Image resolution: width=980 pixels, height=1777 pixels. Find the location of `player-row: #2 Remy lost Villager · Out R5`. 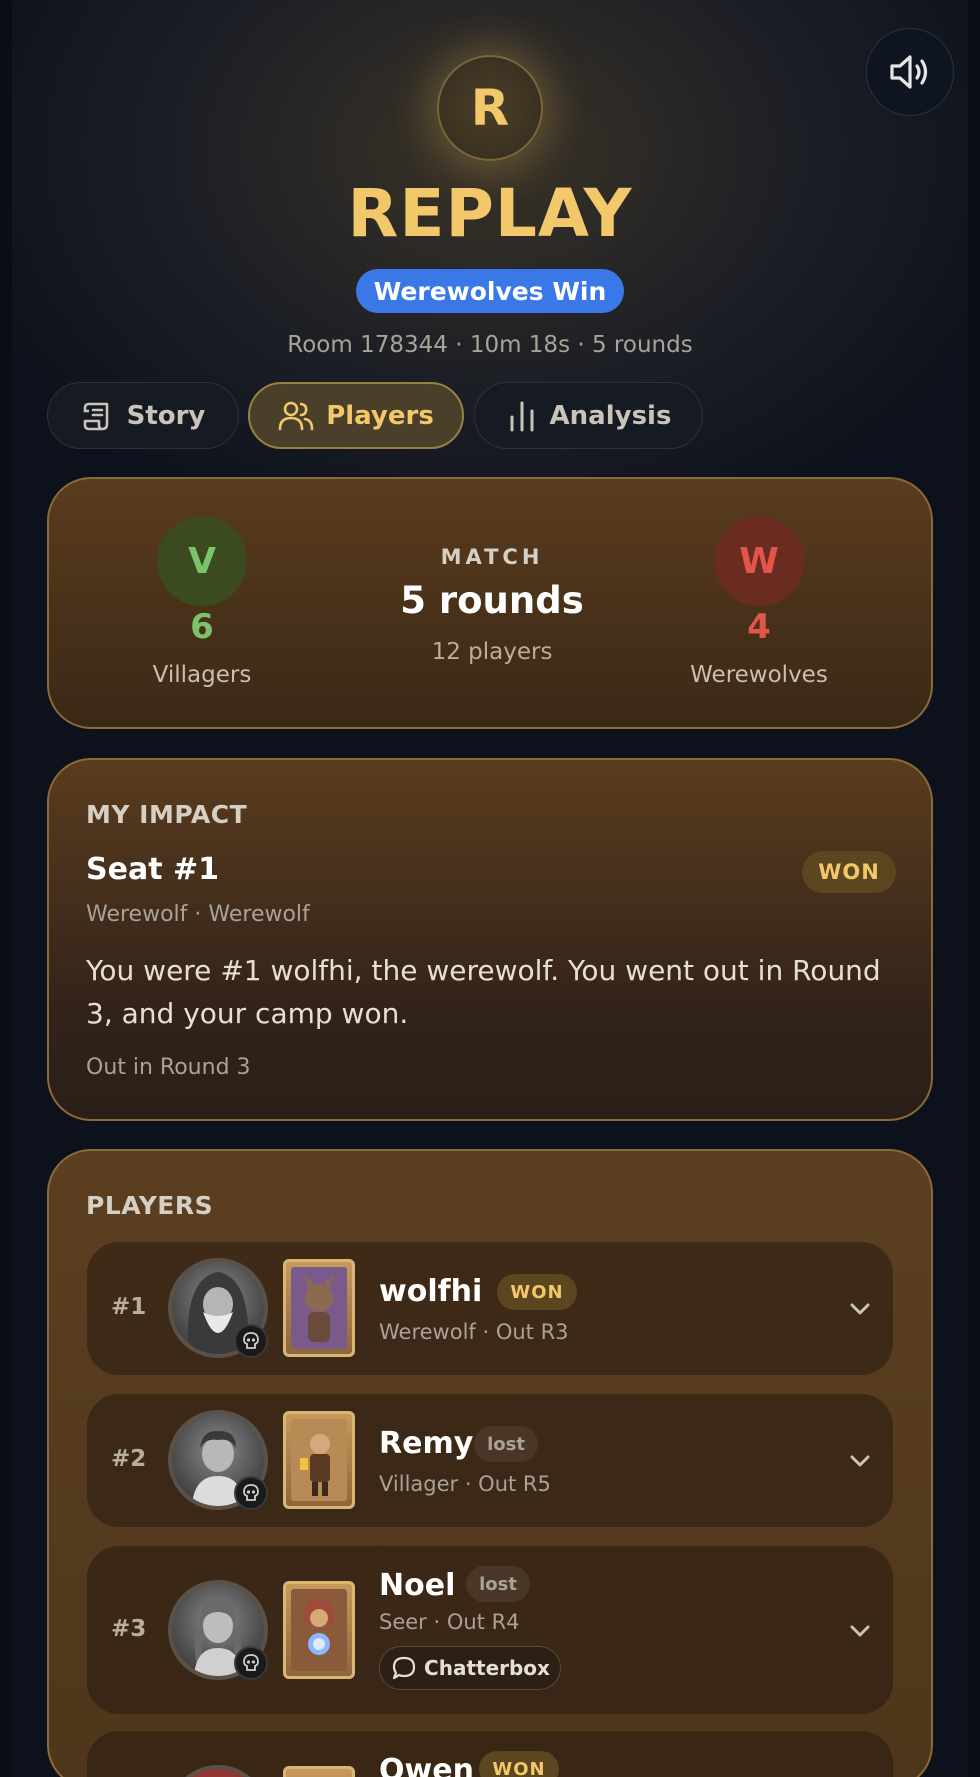

player-row: #2 Remy lost Villager · Out R5 is located at coordinates (490, 1460).